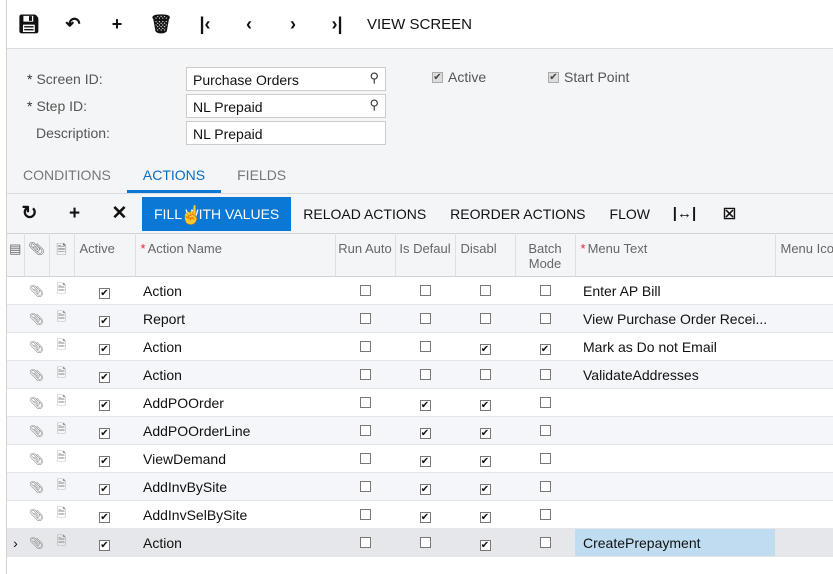 Image resolution: width=833 pixels, height=574 pixels. I want to click on last-record-icon: ›|, so click(337, 24).